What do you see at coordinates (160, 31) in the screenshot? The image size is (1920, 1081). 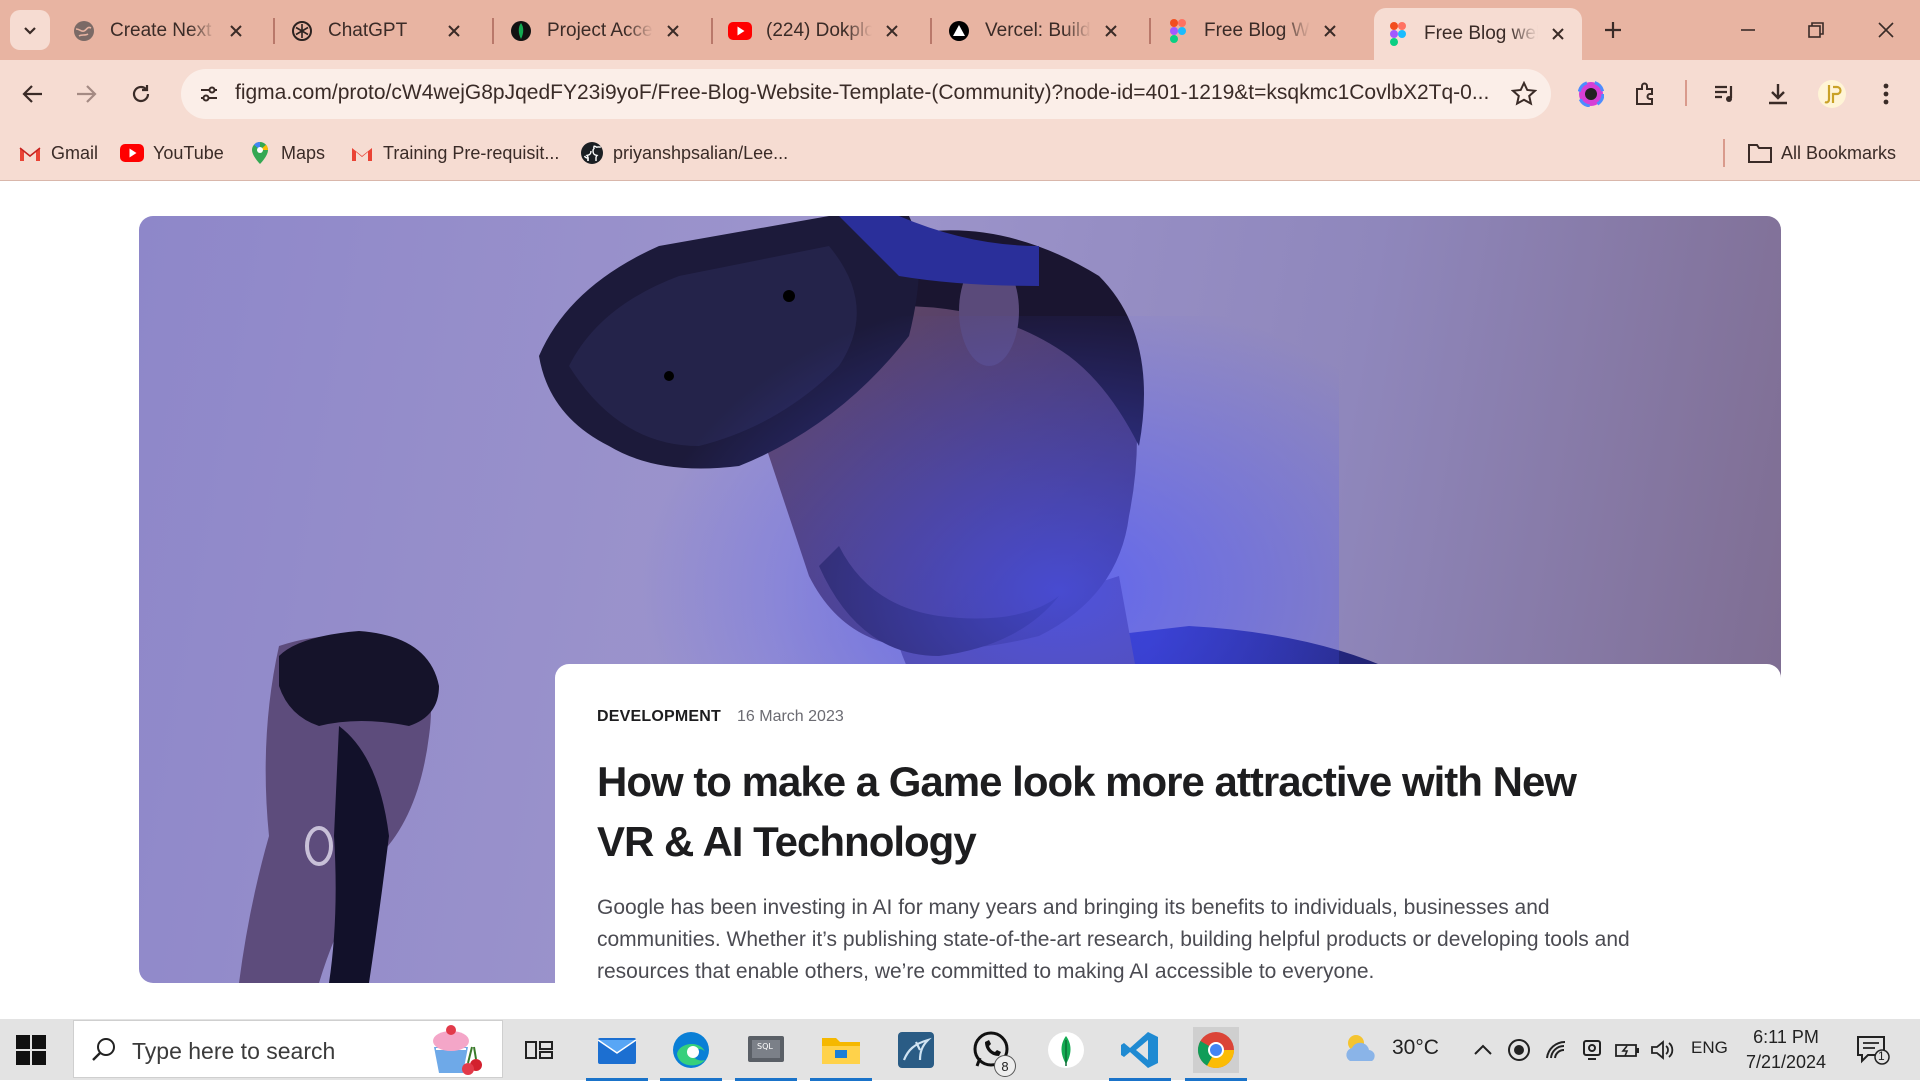 I see `tab-create-next-app: Create Next App` at bounding box center [160, 31].